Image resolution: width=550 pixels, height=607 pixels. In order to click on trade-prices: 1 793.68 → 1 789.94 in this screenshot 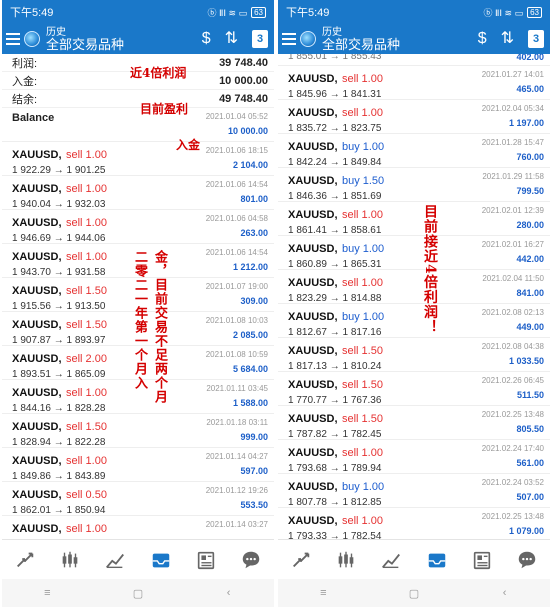, I will do `click(335, 468)`.